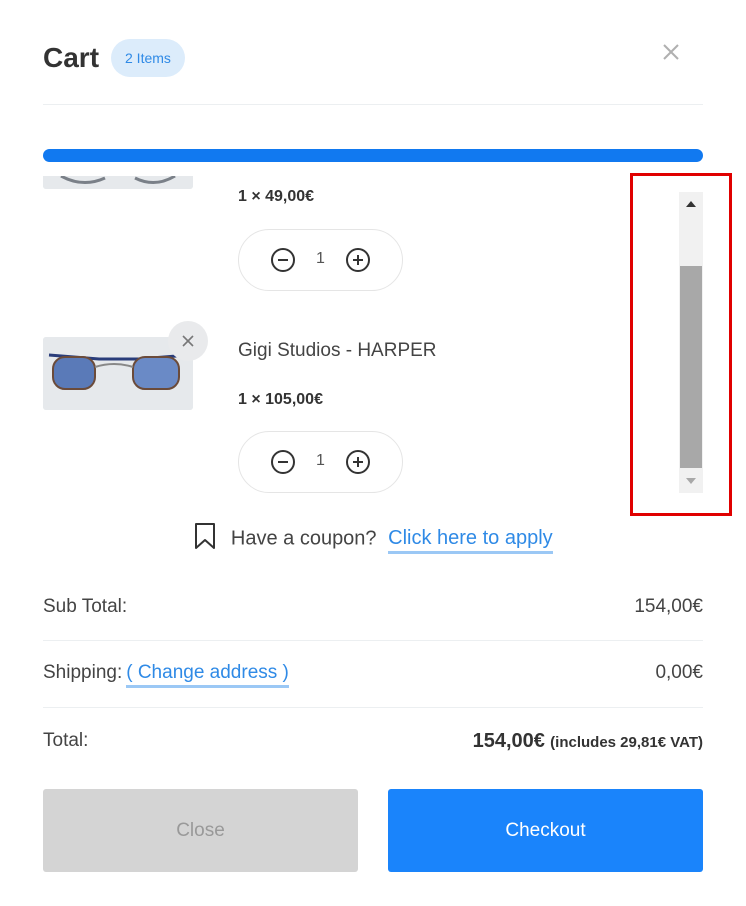 The image size is (746, 906). Describe the element at coordinates (373, 155) in the screenshot. I see `progress-bar` at that location.